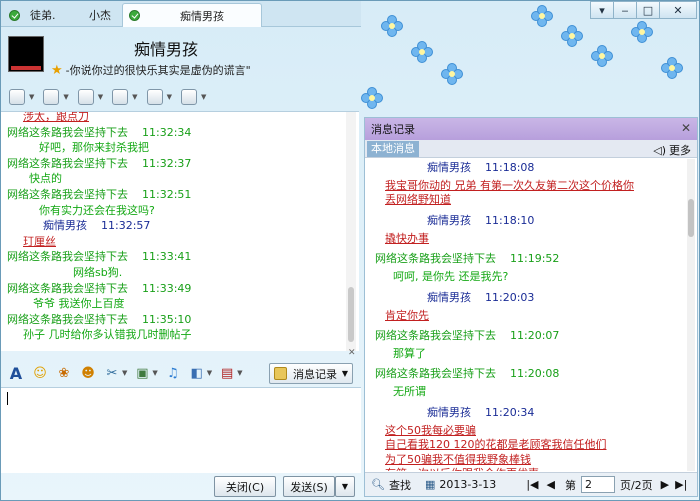 The image size is (700, 501). I want to click on remote-desktop-icon, so click(154, 97).